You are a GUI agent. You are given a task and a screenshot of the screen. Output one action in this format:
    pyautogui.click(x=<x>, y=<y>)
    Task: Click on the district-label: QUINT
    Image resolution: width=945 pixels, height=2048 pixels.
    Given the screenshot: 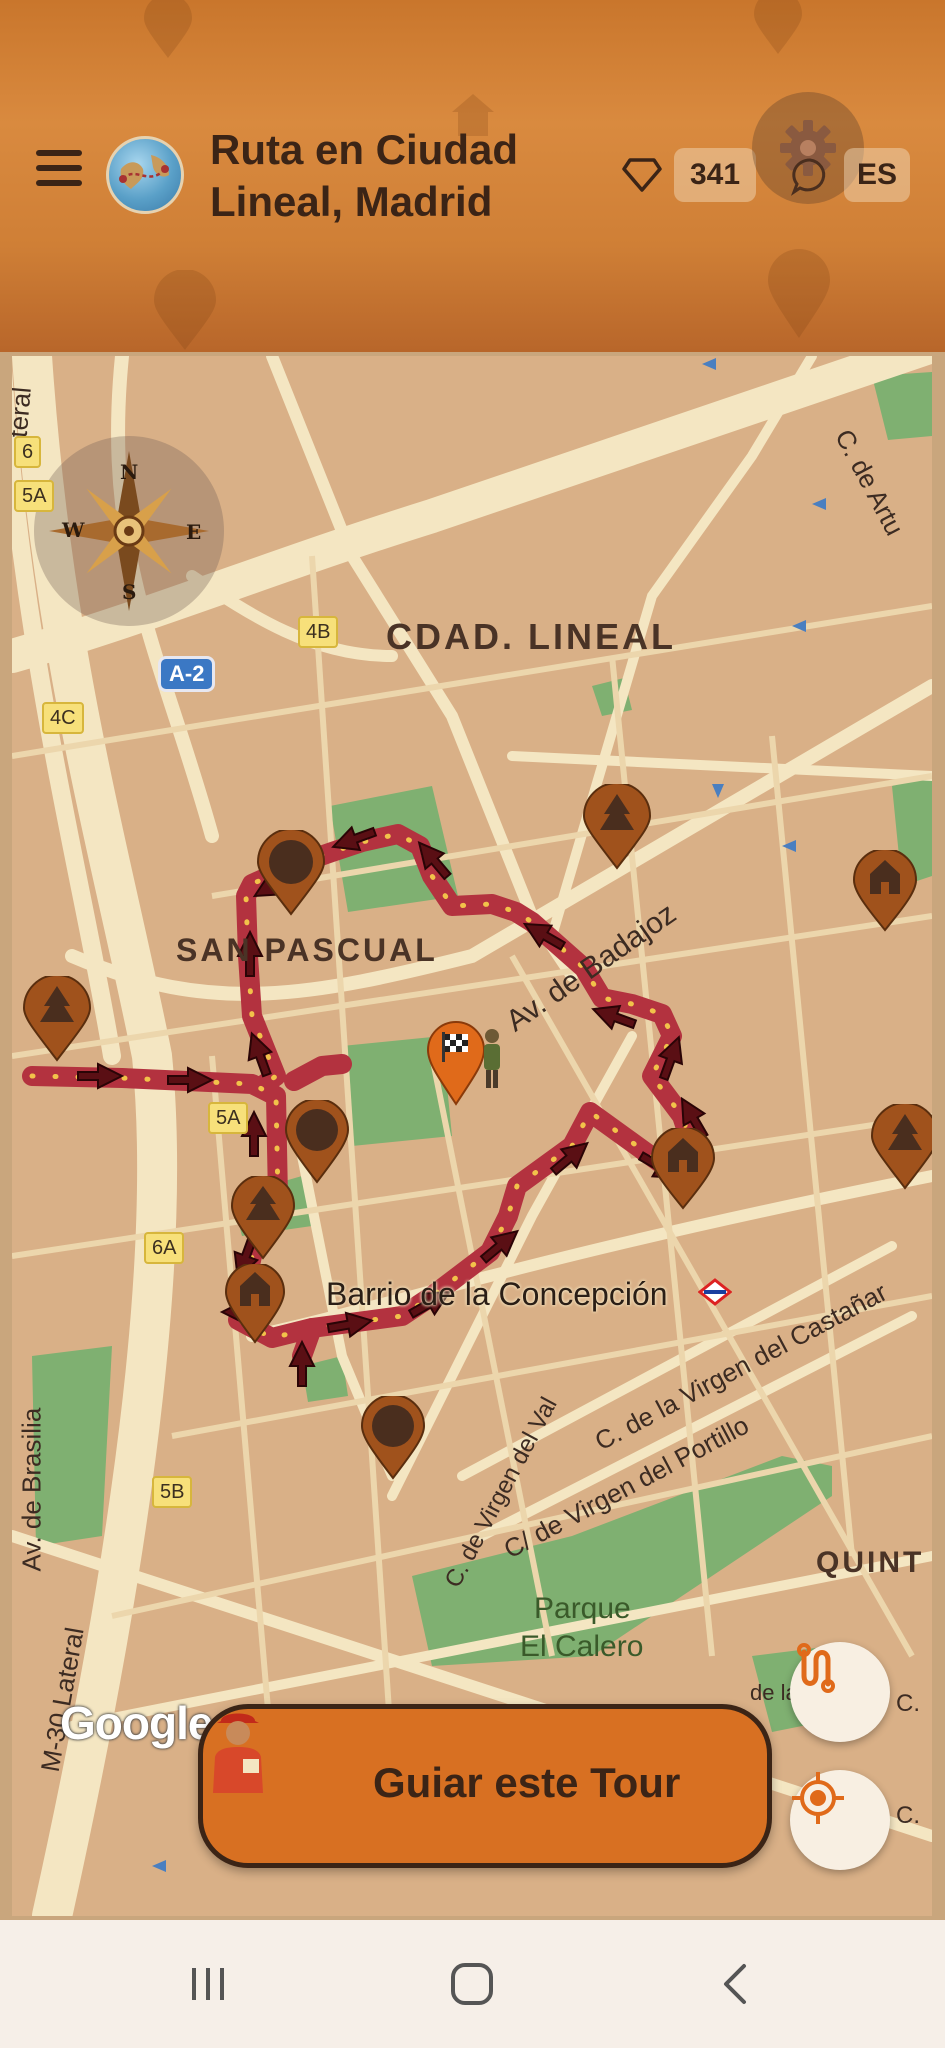 What is the action you would take?
    pyautogui.click(x=870, y=1562)
    